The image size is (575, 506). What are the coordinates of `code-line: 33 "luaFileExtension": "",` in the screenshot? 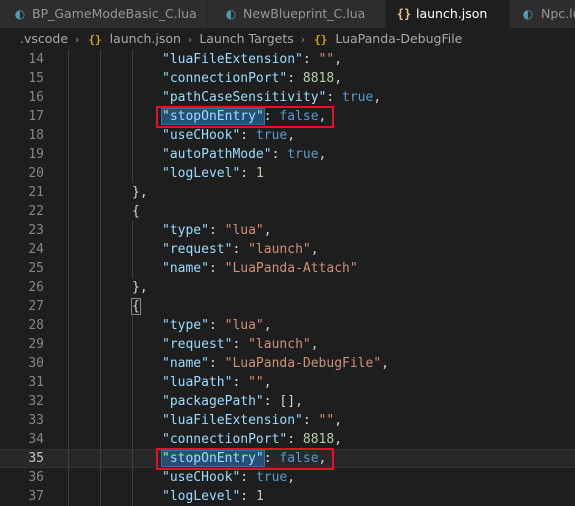 It's located at (287, 420).